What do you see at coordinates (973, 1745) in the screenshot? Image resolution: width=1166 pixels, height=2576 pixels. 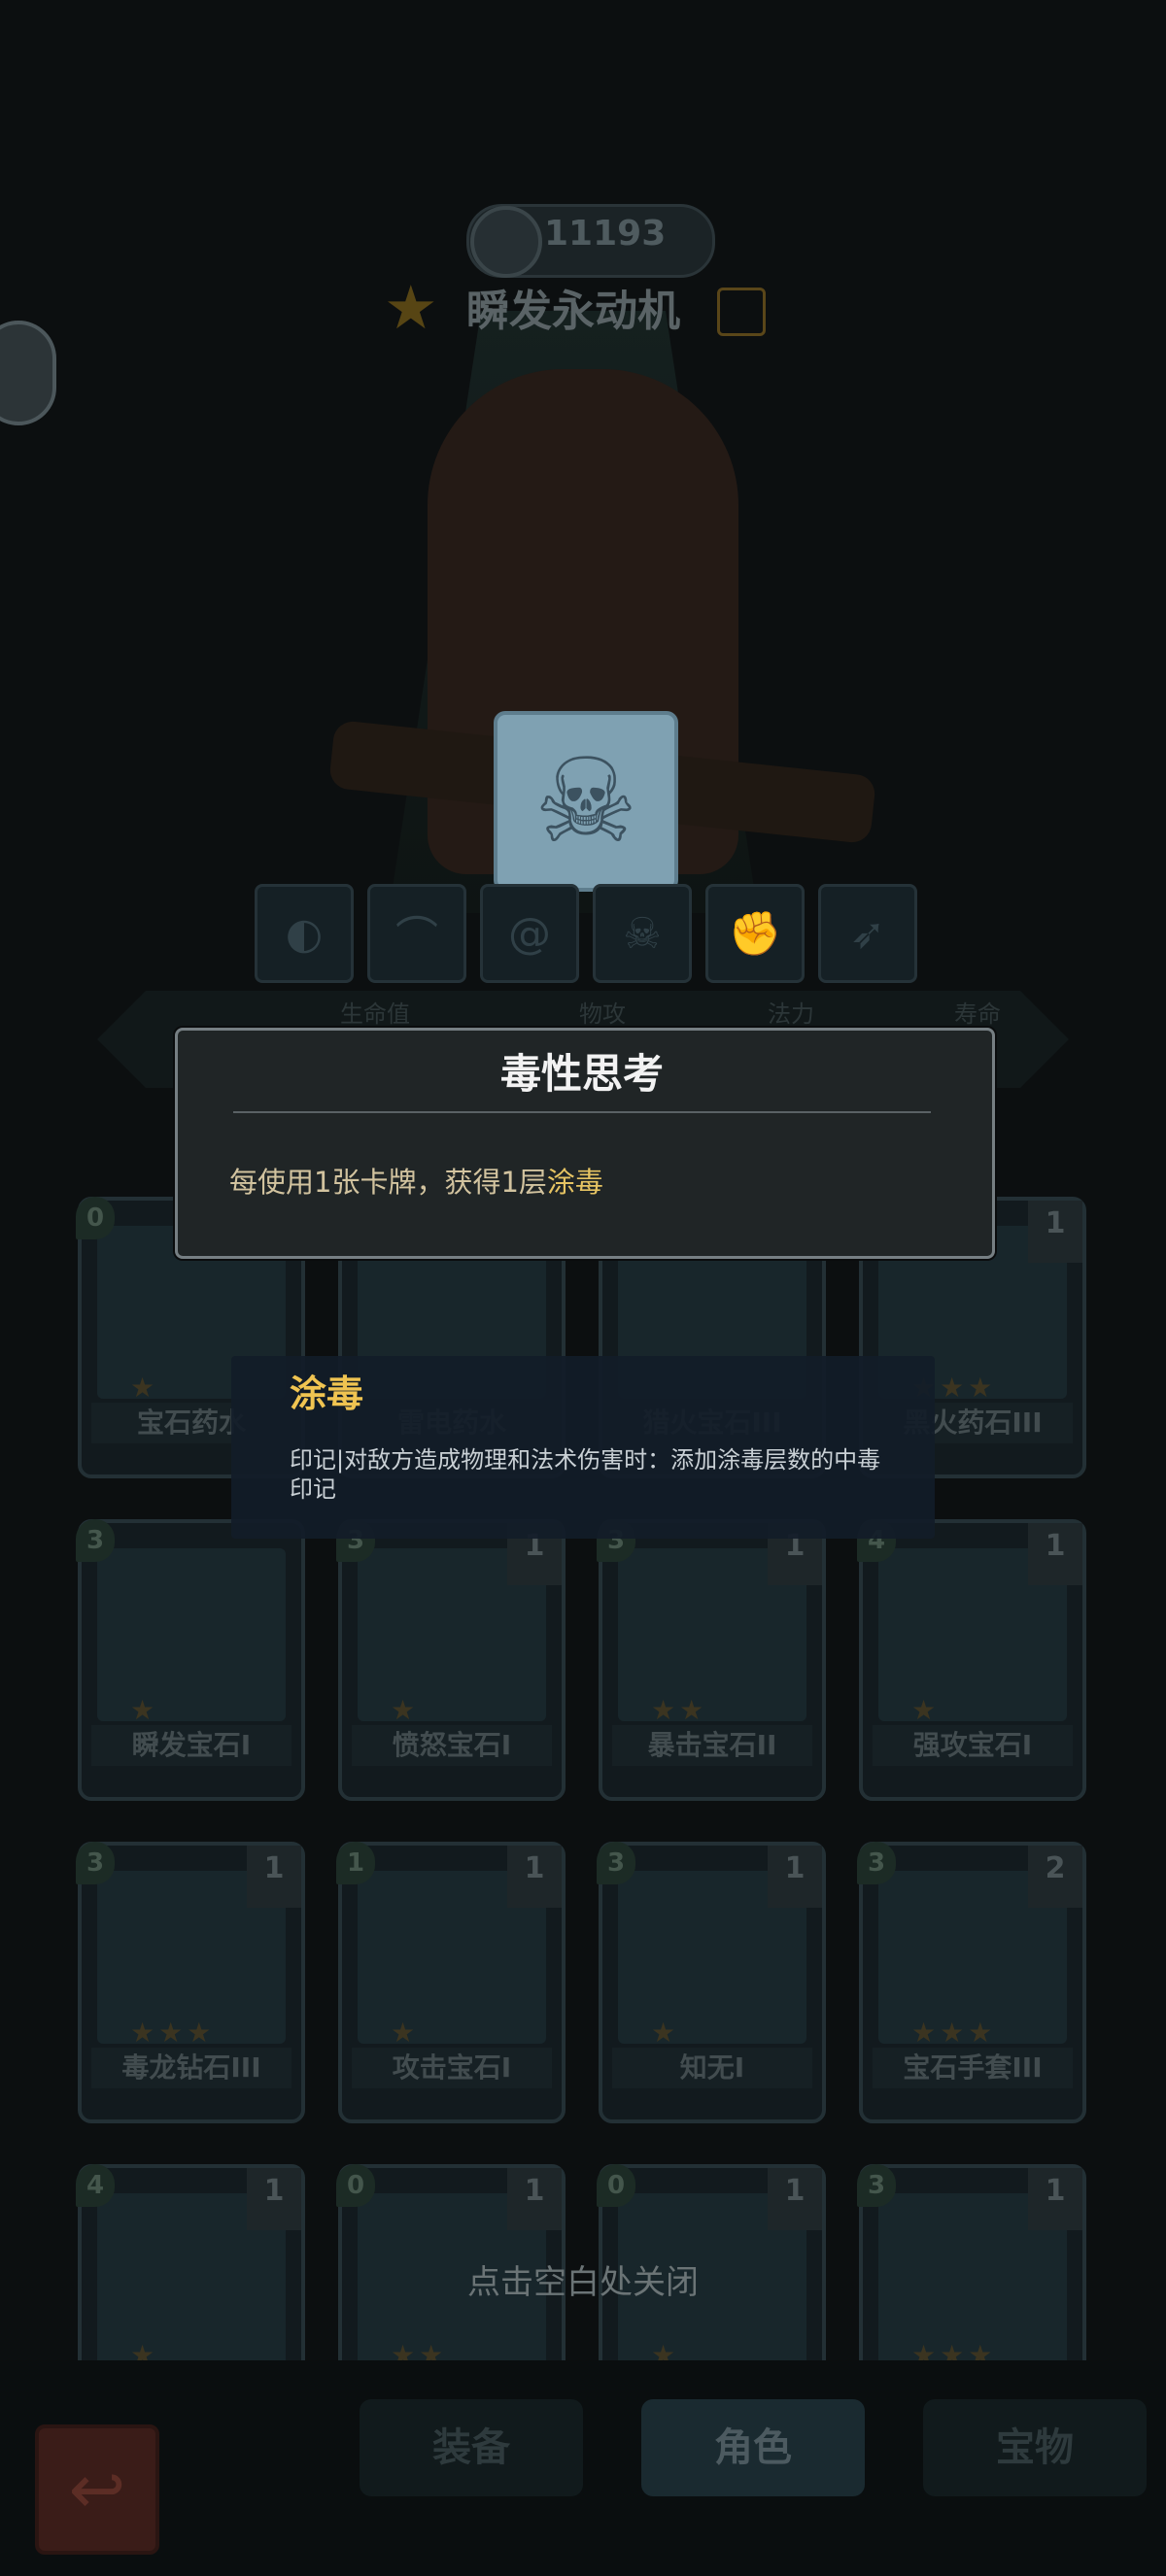 I see `card-name: 强攻宝石I` at bounding box center [973, 1745].